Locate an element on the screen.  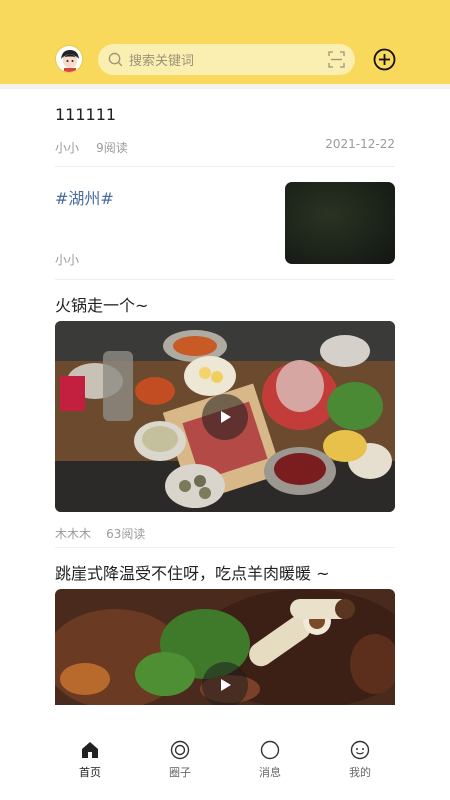
scan-icon is located at coordinates (336, 59).